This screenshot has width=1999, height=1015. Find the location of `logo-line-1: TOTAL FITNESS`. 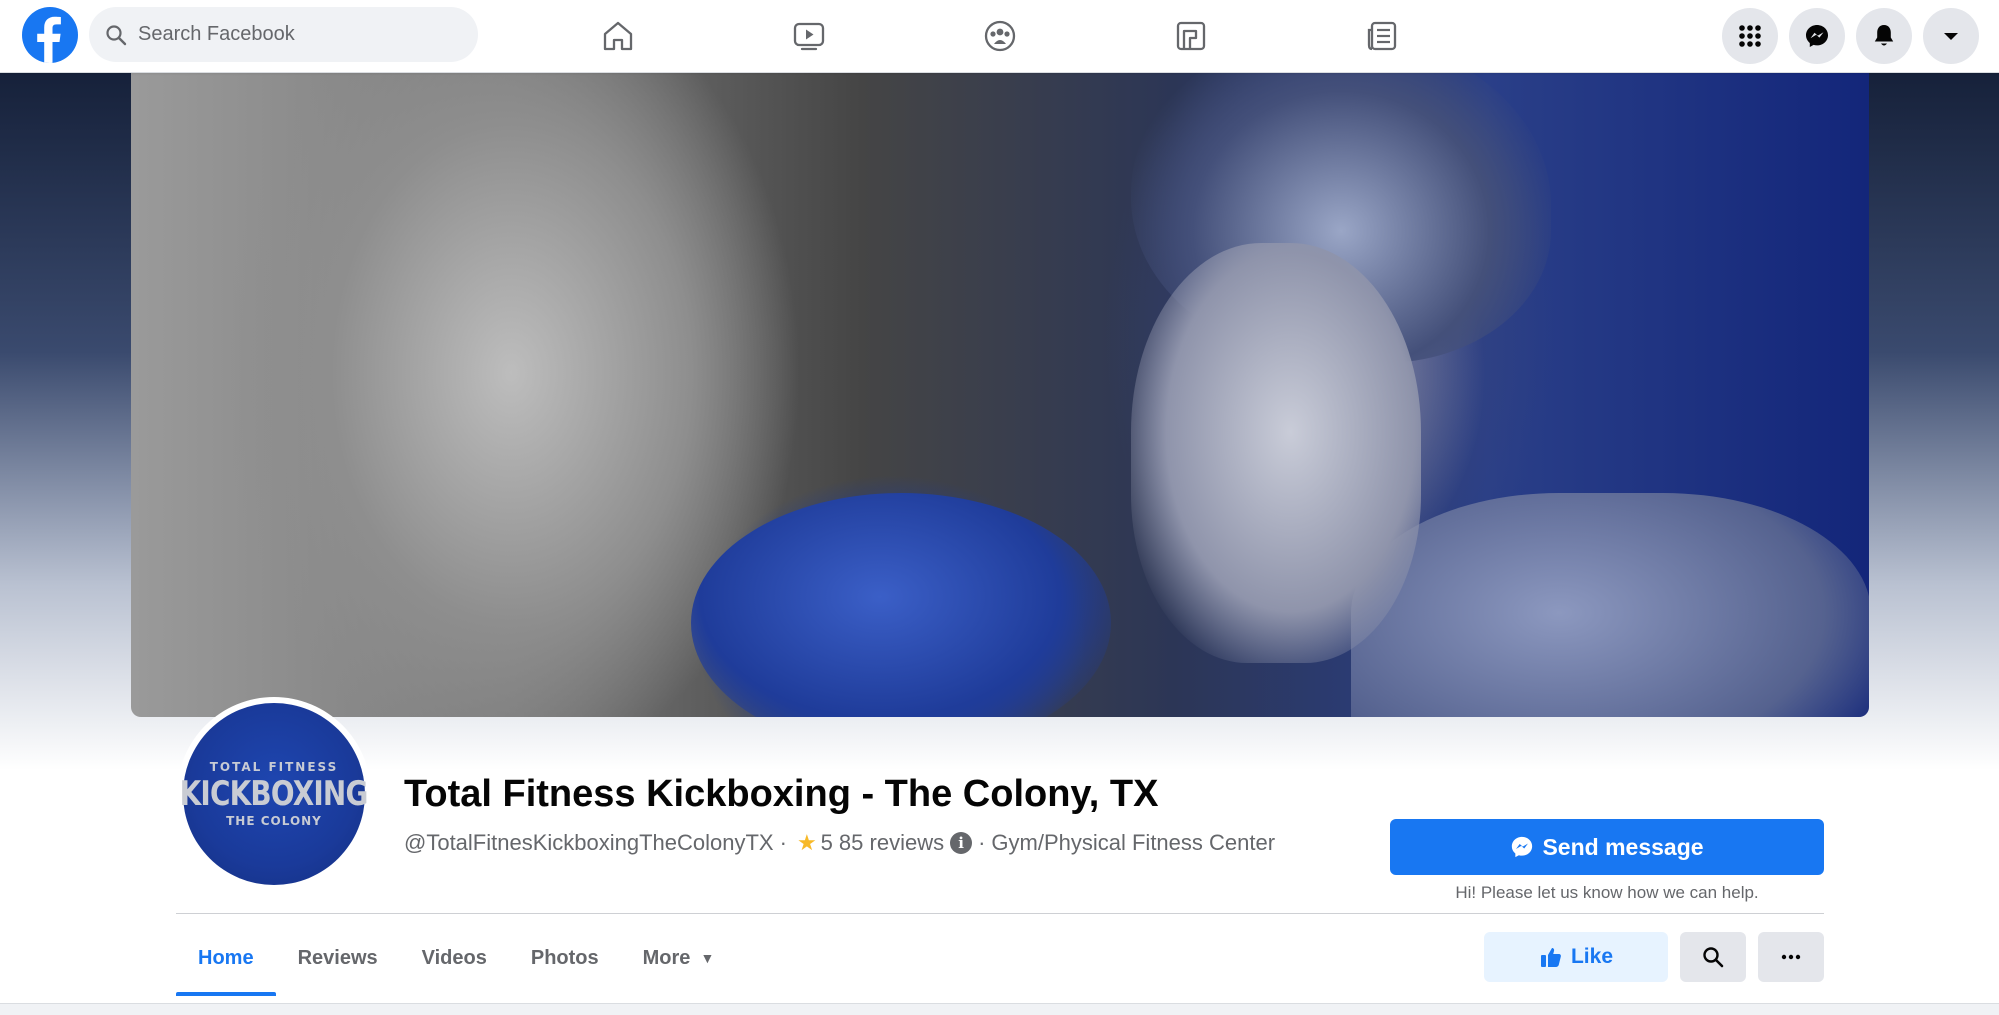

logo-line-1: TOTAL FITNESS is located at coordinates (274, 767).